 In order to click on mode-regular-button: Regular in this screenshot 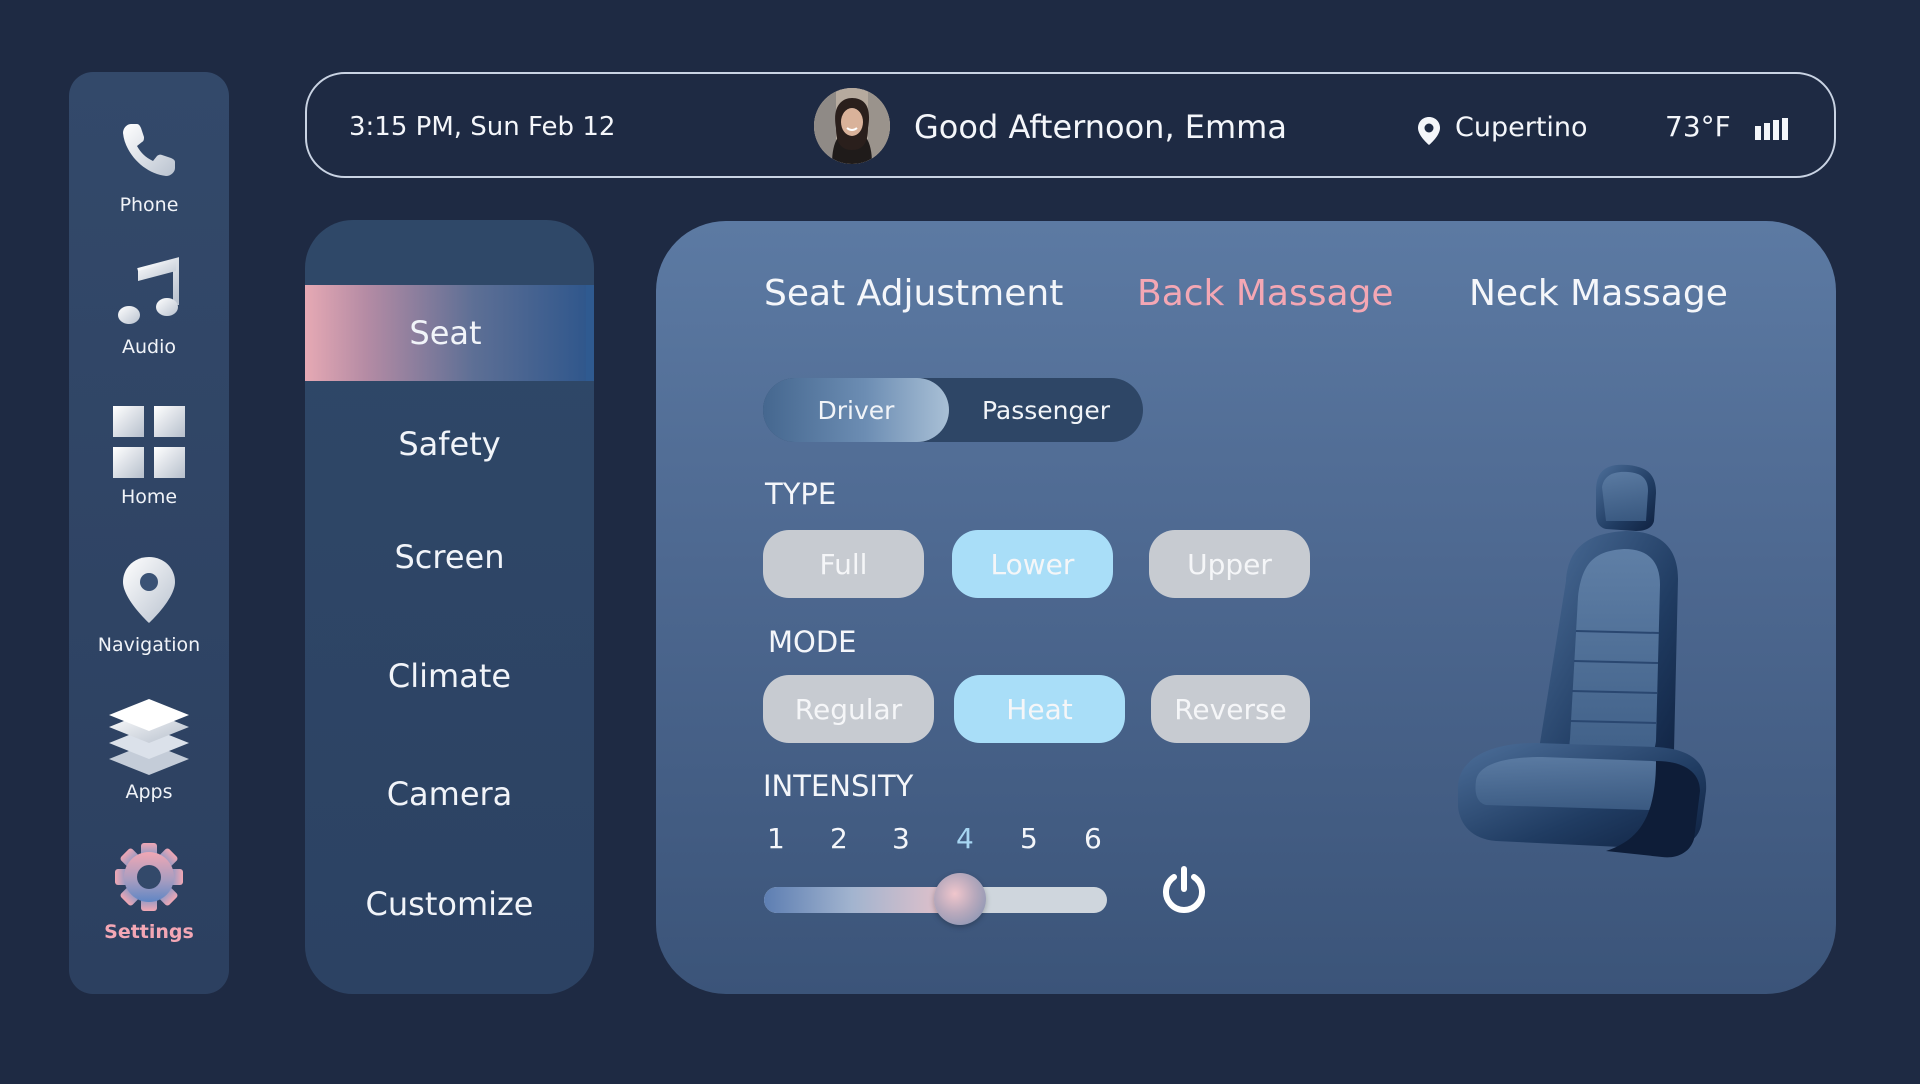, I will do `click(848, 709)`.